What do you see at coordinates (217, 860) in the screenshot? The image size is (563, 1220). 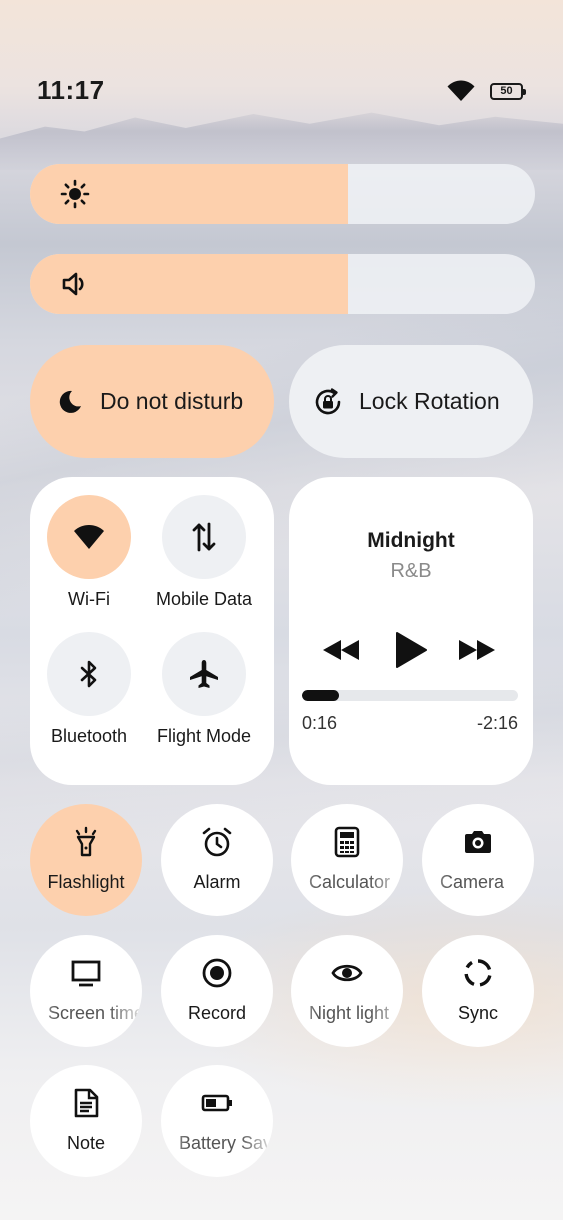 I see `alarm-tile: Alarm` at bounding box center [217, 860].